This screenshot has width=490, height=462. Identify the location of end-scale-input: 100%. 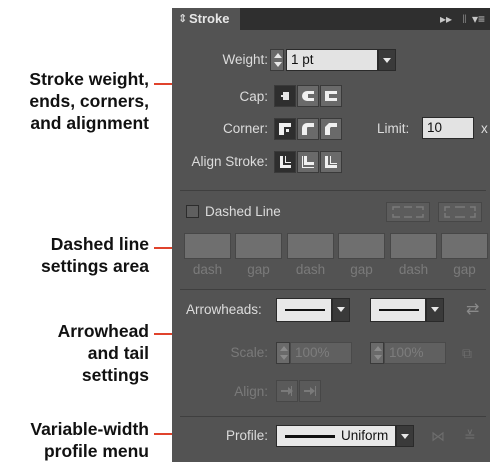
(415, 353).